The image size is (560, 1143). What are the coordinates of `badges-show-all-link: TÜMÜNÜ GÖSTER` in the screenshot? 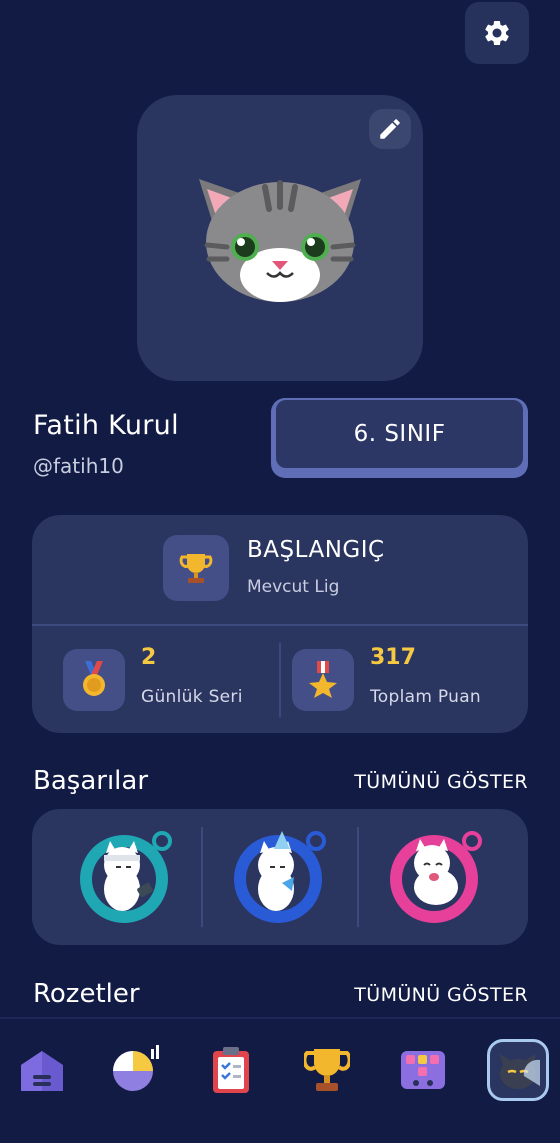 It's located at (441, 995).